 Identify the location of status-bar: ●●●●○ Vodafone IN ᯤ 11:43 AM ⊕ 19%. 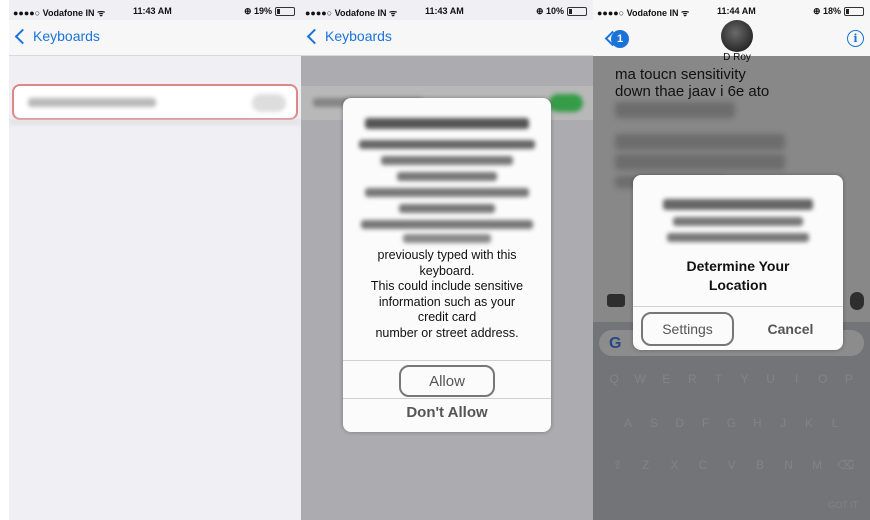
(155, 10).